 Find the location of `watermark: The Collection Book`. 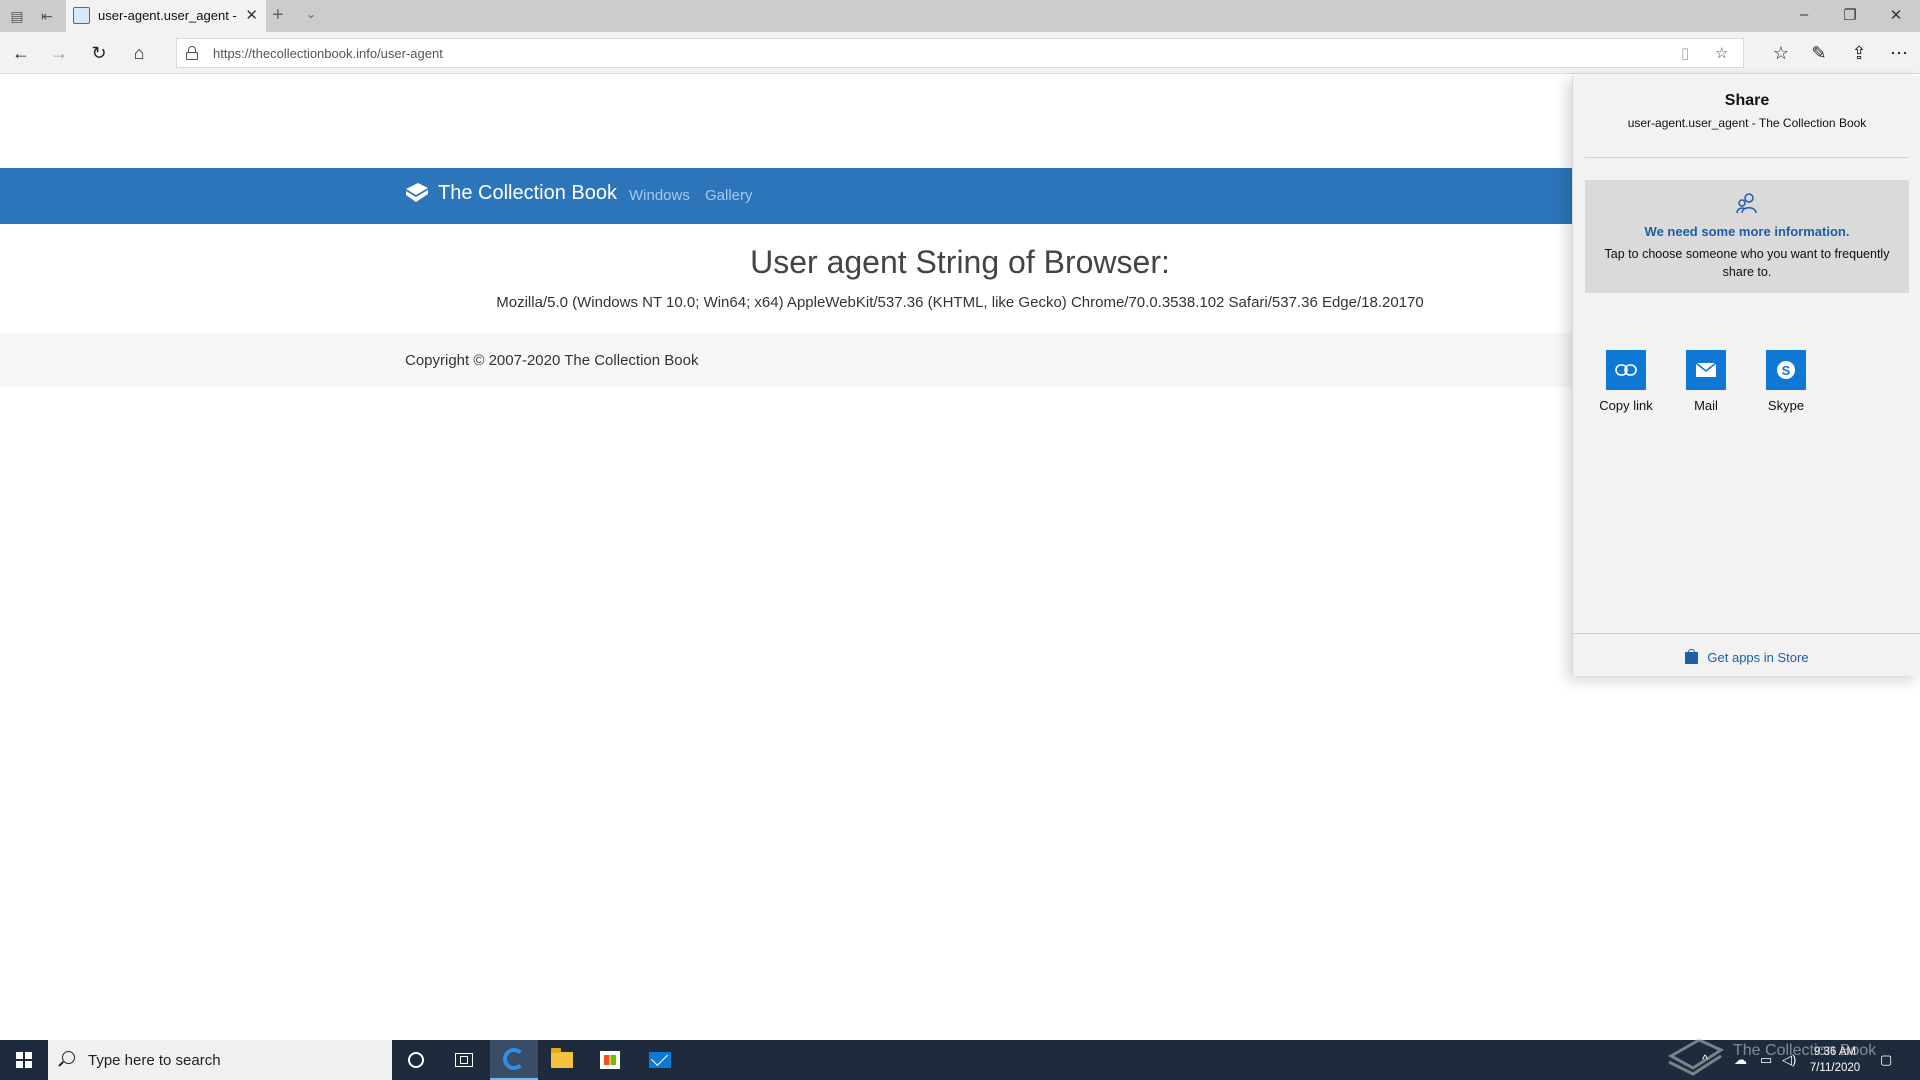

watermark: The Collection Book is located at coordinates (1780, 1051).